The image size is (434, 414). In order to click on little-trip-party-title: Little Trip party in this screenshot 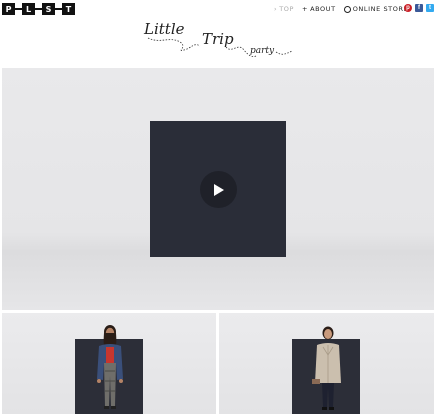, I will do `click(218, 39)`.